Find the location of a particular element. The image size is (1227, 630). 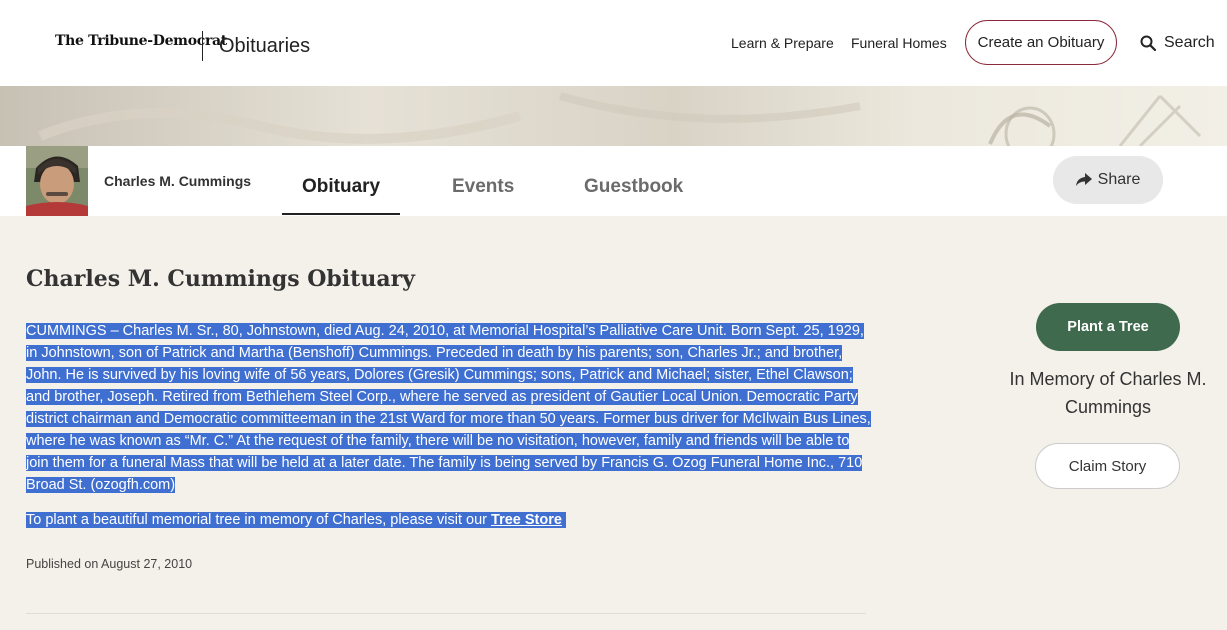

content-divider is located at coordinates (446, 613).